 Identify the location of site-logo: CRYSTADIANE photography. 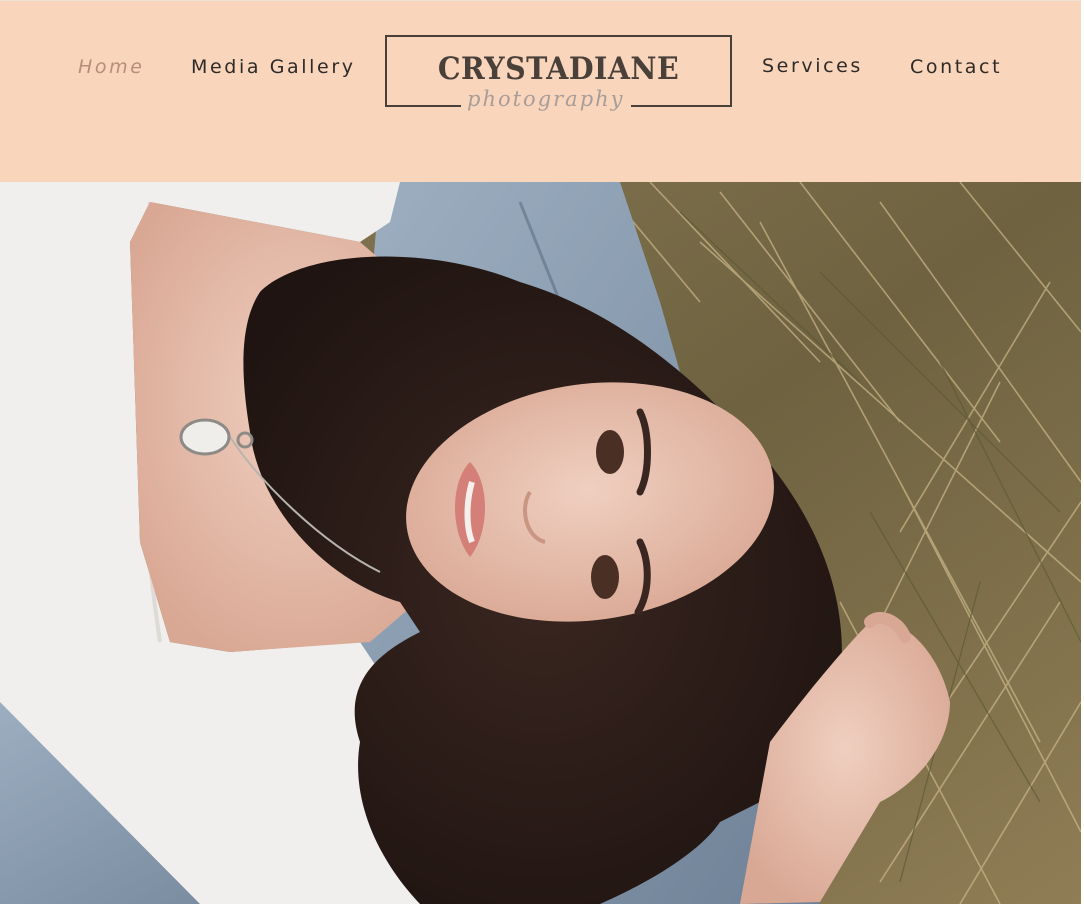
(558, 73).